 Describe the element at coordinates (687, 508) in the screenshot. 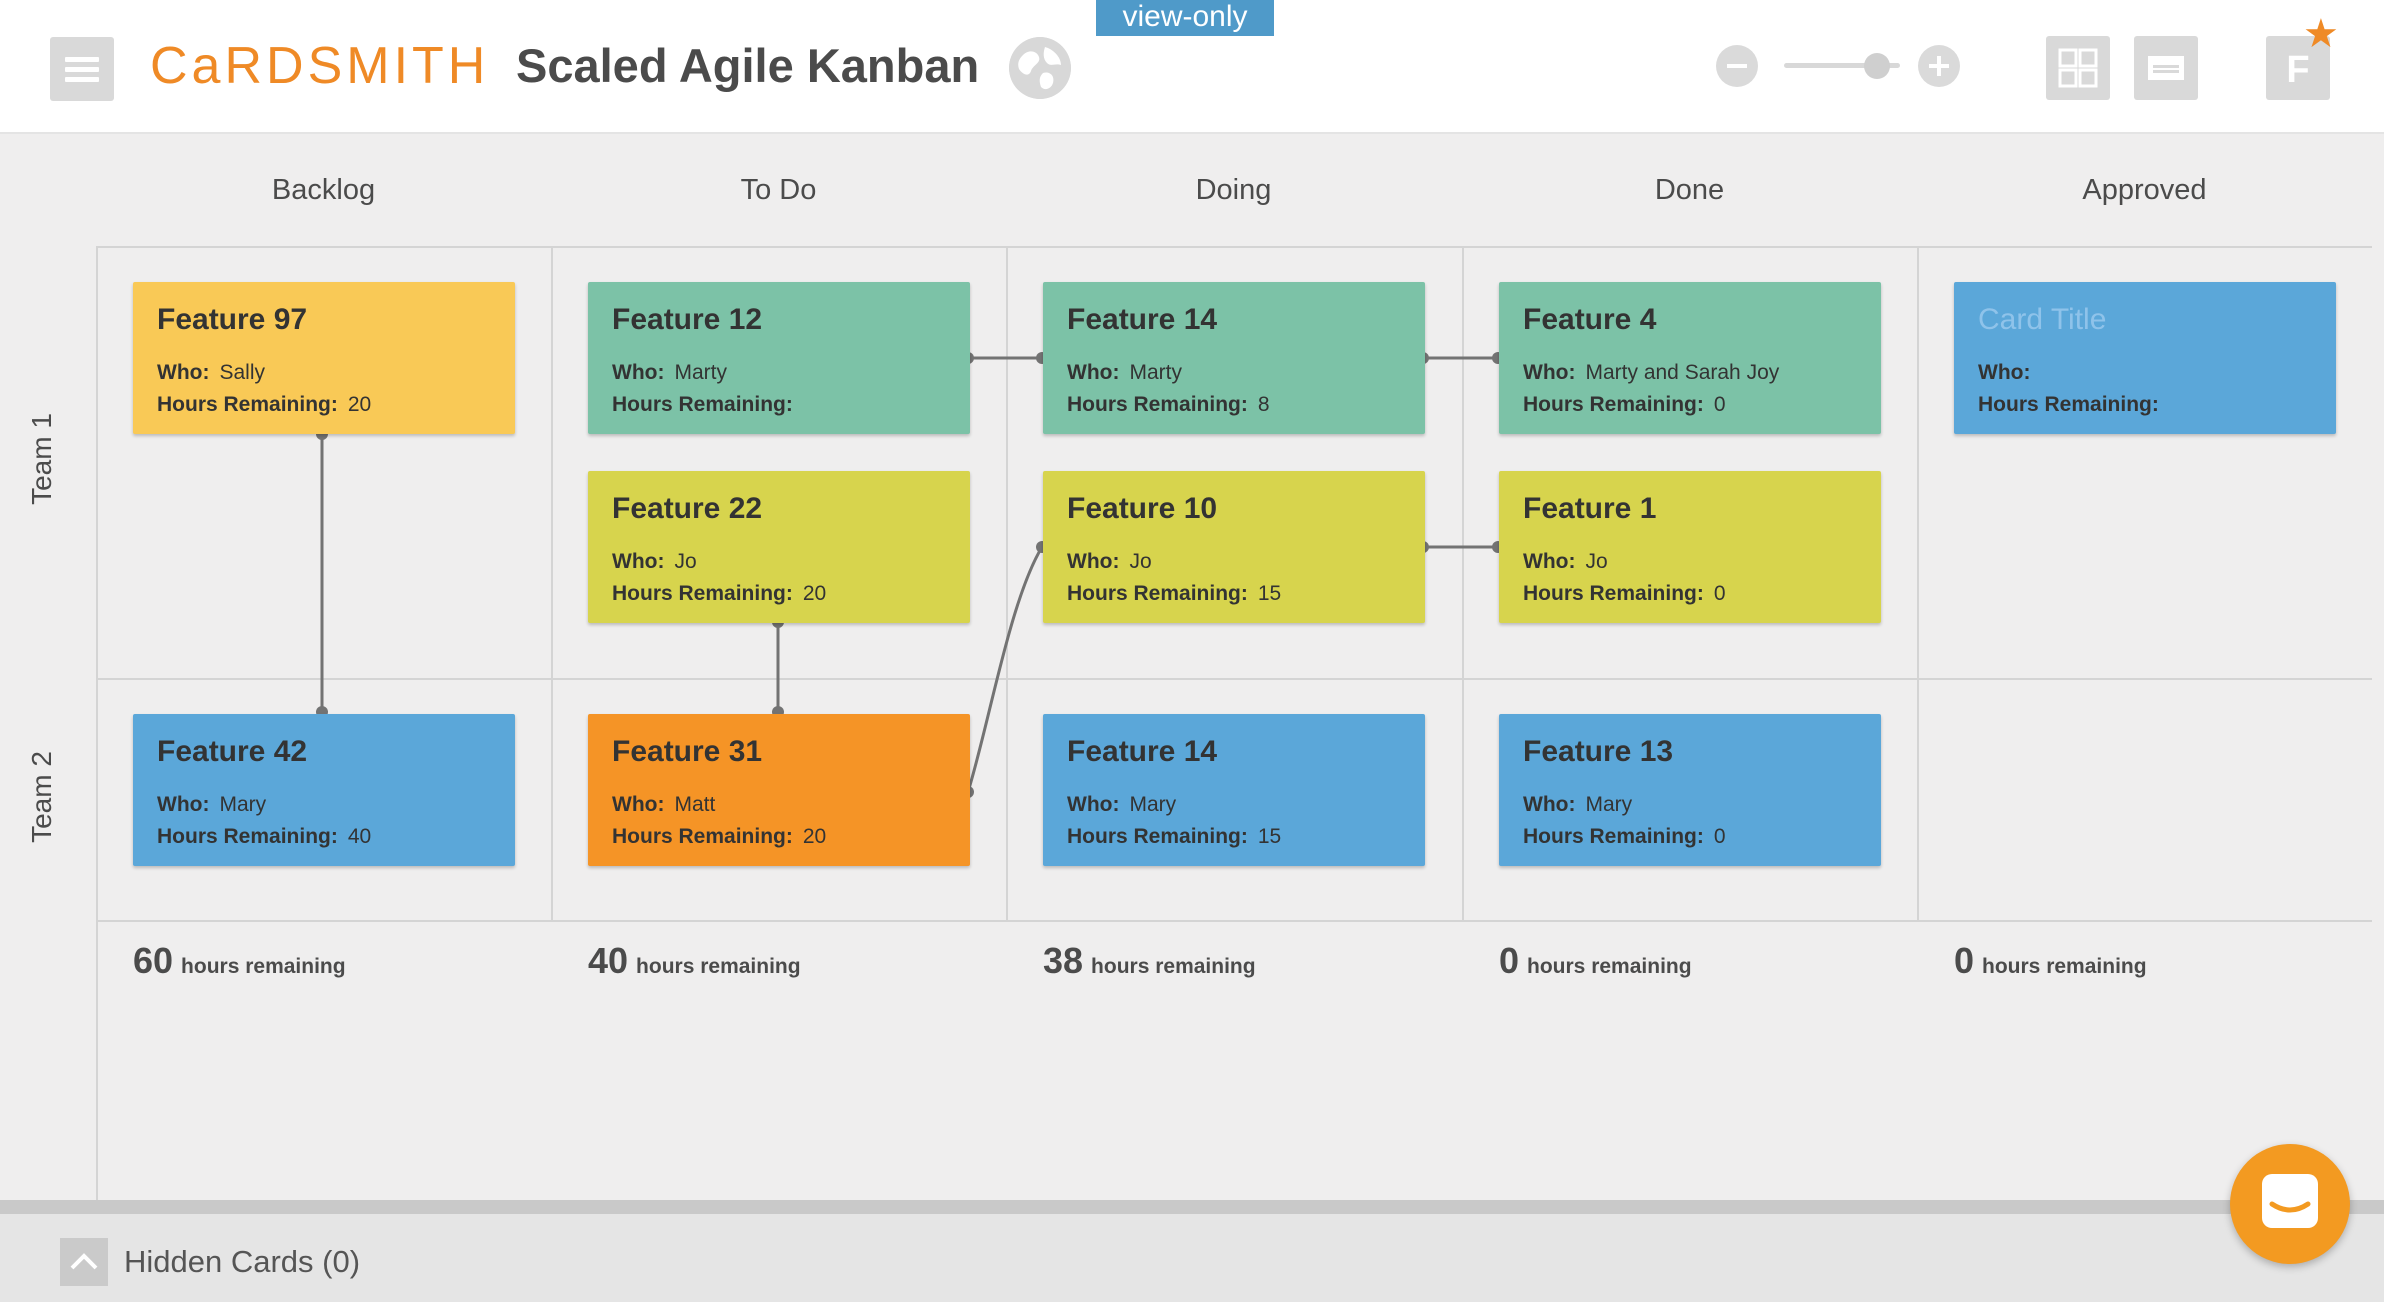

I see `card-title: Feature 22` at that location.